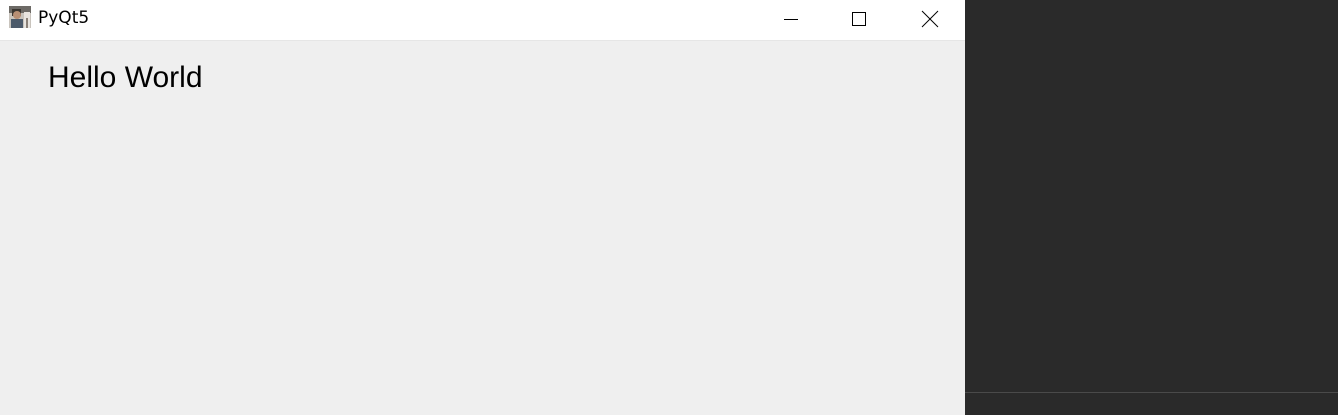 The image size is (1338, 415). I want to click on close-button, so click(930, 18).